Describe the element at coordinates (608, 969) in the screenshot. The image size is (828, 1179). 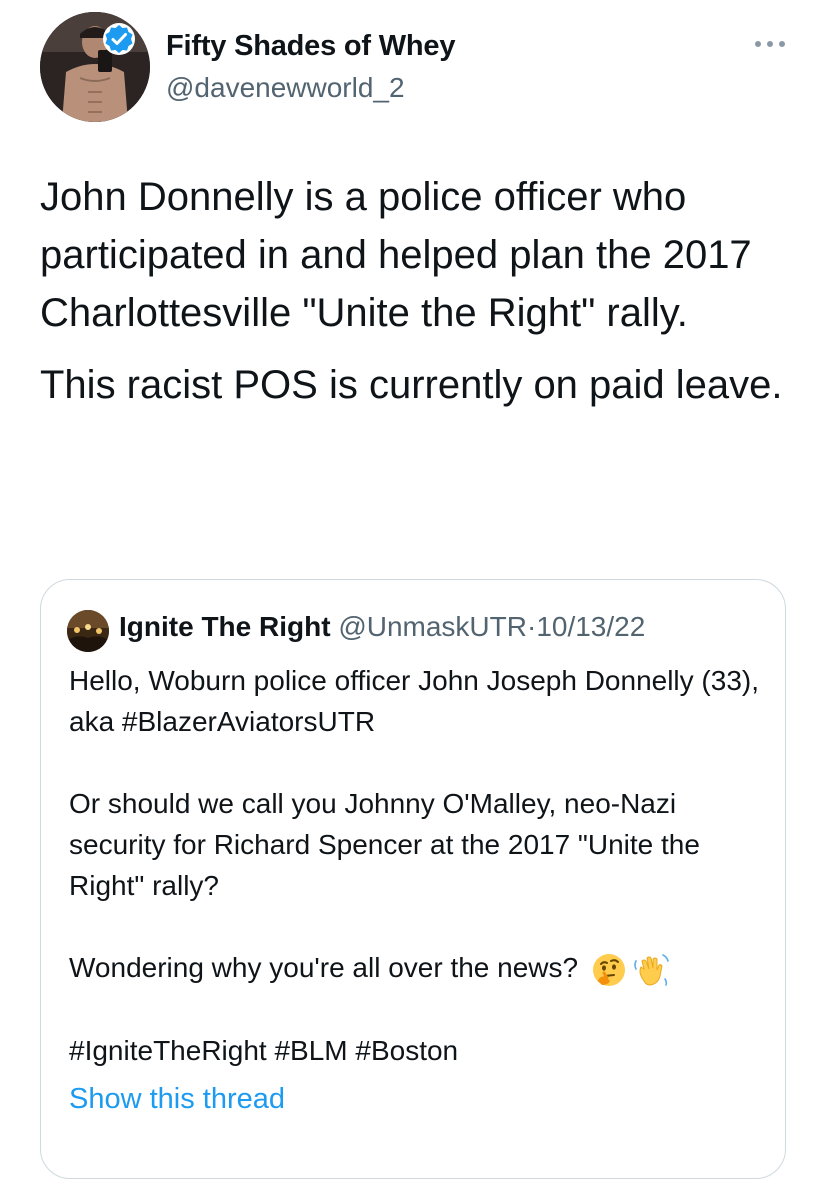
I see `thinking-face-emoji-icon` at that location.